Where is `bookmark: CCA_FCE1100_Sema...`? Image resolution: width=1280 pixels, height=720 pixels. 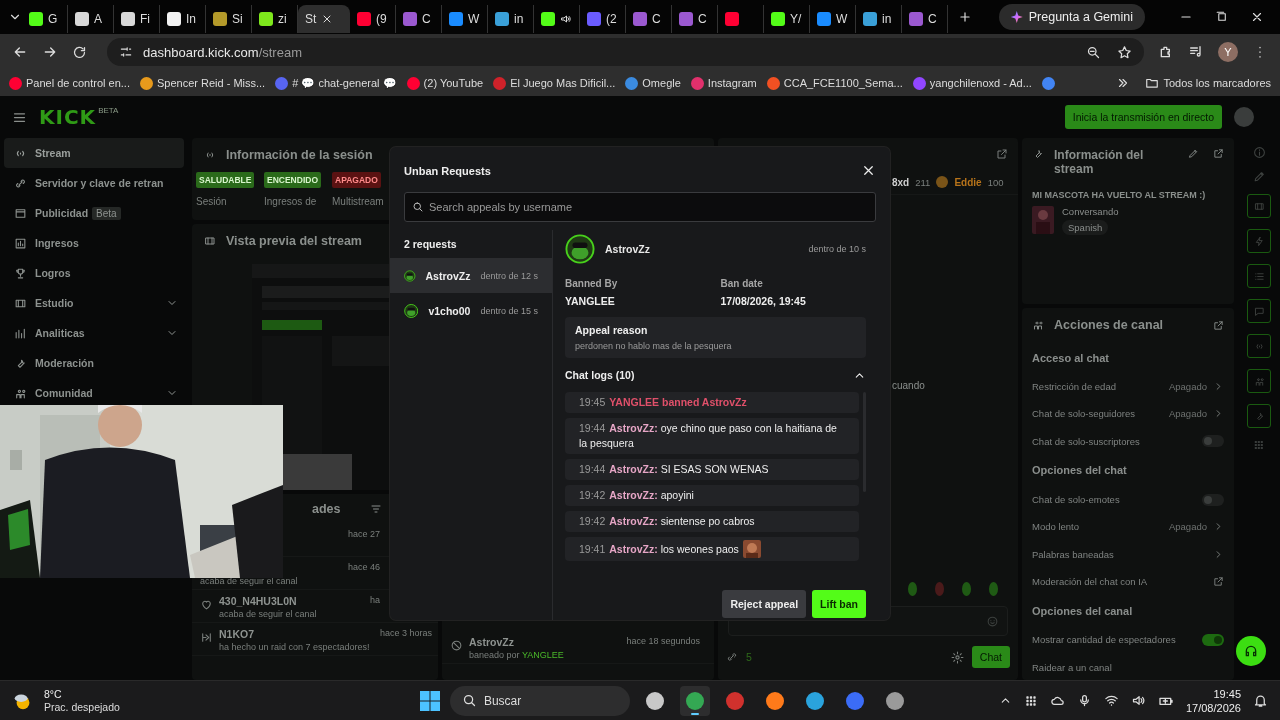
bookmark: CCA_FCE1100_Sema... is located at coordinates (834, 83).